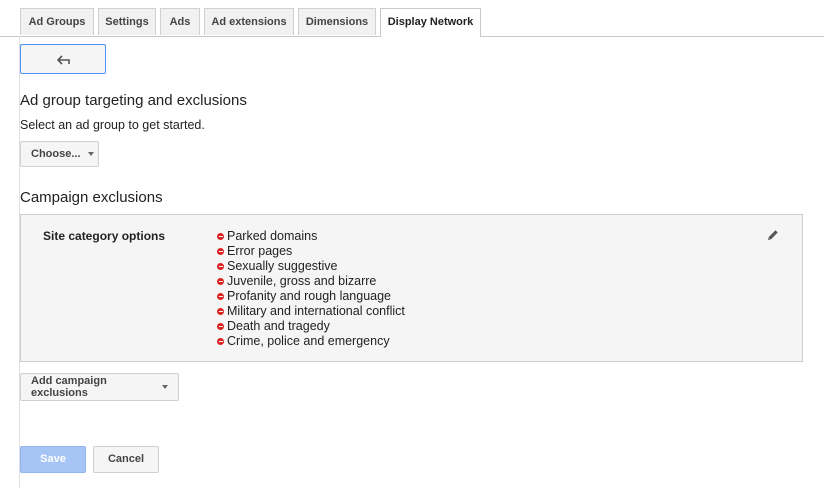 The image size is (824, 488). Describe the element at coordinates (69, 387) in the screenshot. I see `add-campaign-exclusions-label: Add campaign exclusions` at that location.